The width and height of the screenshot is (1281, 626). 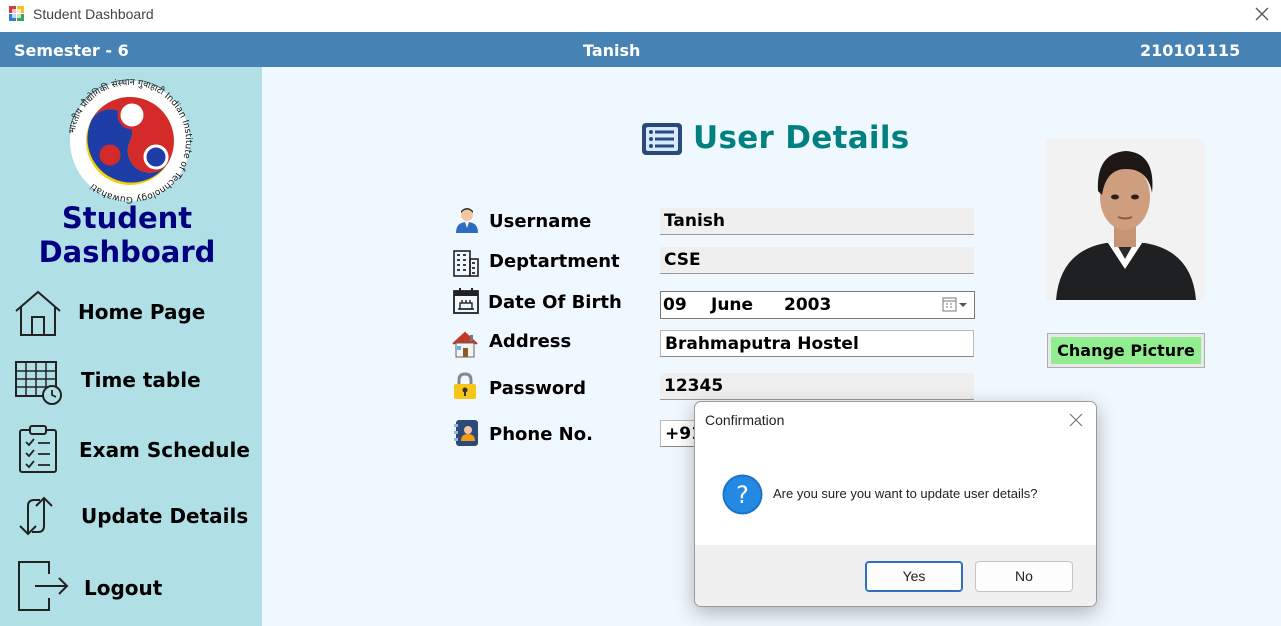 What do you see at coordinates (43, 586) in the screenshot?
I see `logout-icon` at bounding box center [43, 586].